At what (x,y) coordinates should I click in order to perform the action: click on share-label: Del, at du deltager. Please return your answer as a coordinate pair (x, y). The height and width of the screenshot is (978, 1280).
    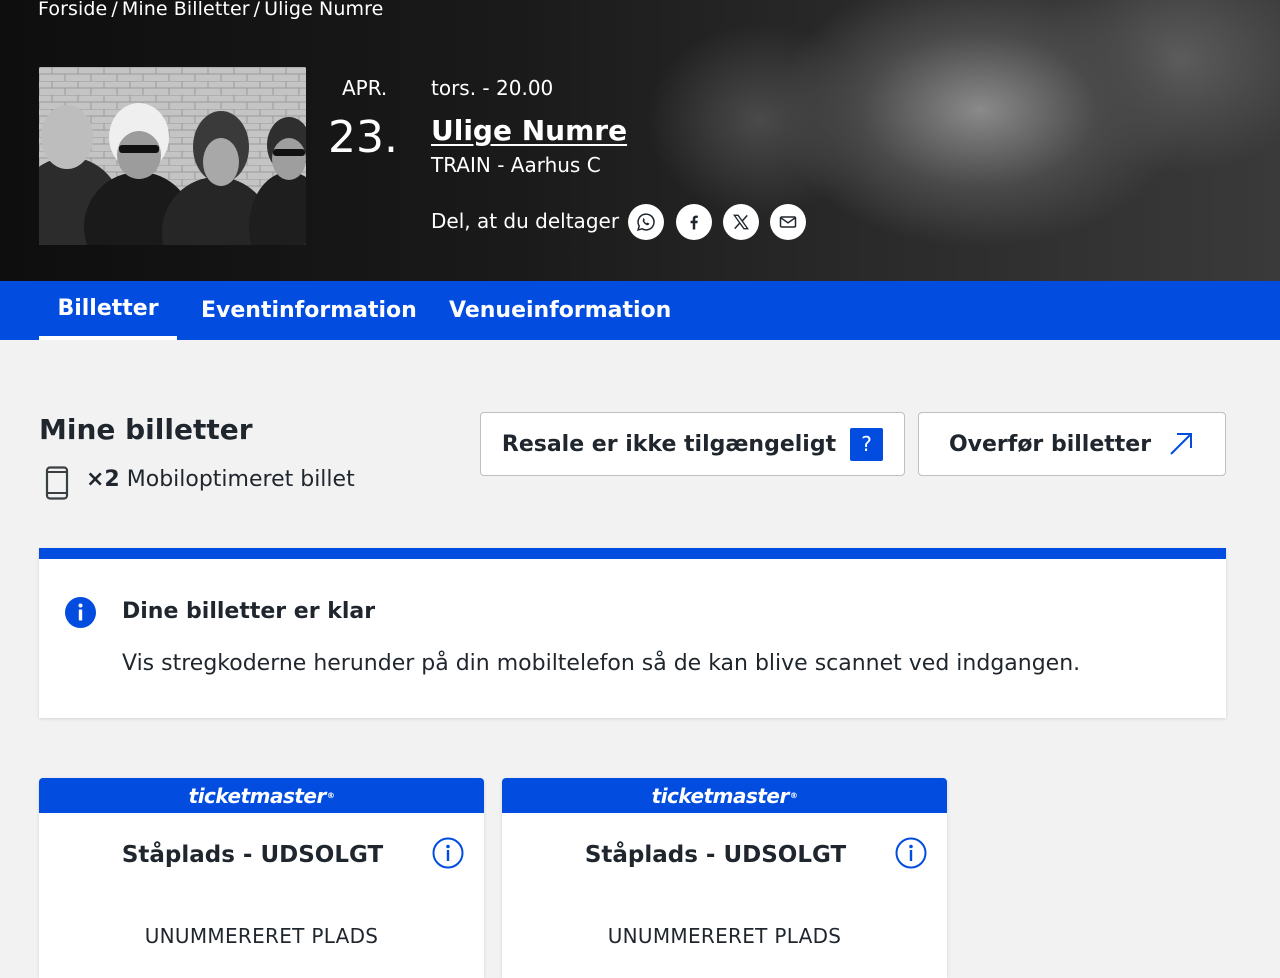
    Looking at the image, I should click on (525, 221).